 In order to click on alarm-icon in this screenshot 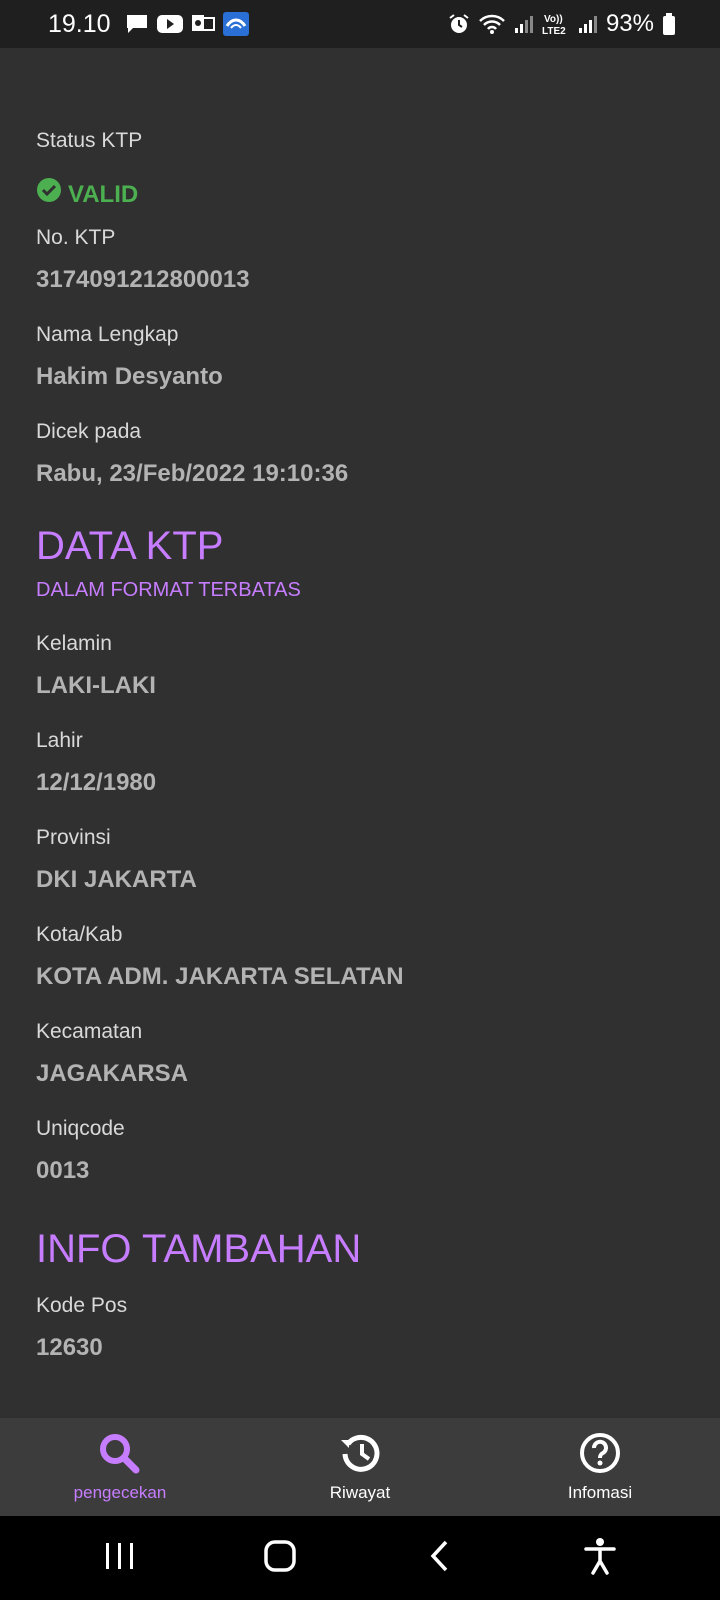, I will do `click(459, 24)`.